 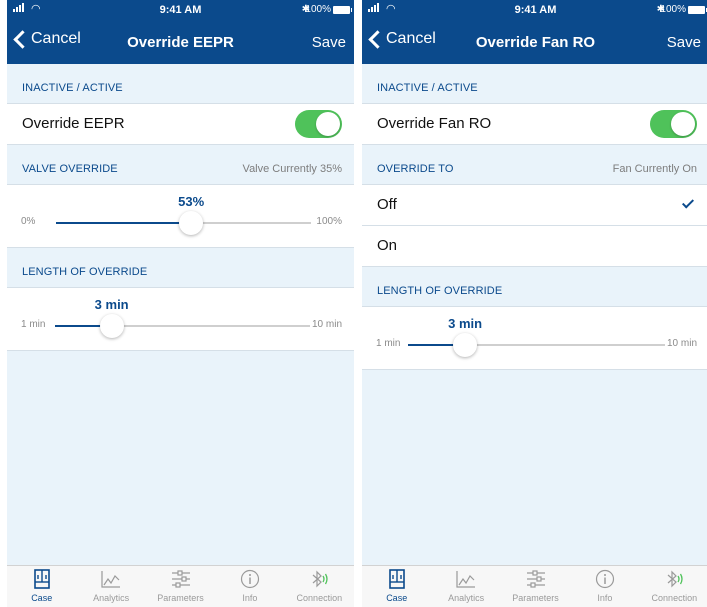 What do you see at coordinates (654, 169) in the screenshot?
I see `fan-current-status: Fan Currently On` at bounding box center [654, 169].